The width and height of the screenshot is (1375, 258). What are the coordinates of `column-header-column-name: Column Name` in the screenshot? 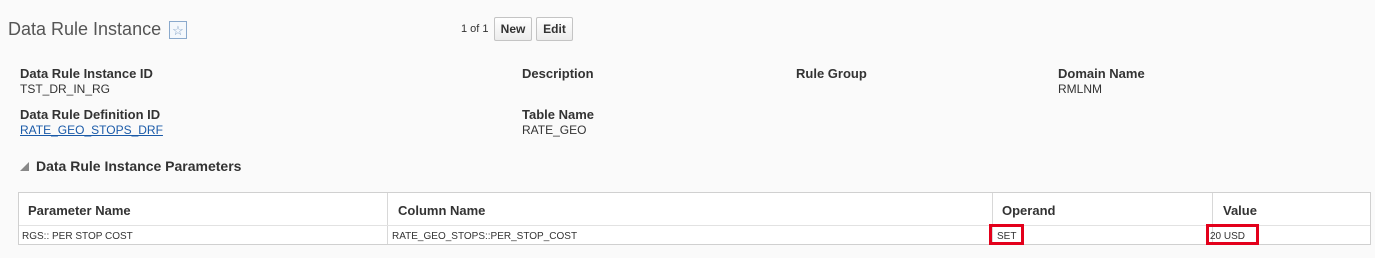 It's located at (441, 210).